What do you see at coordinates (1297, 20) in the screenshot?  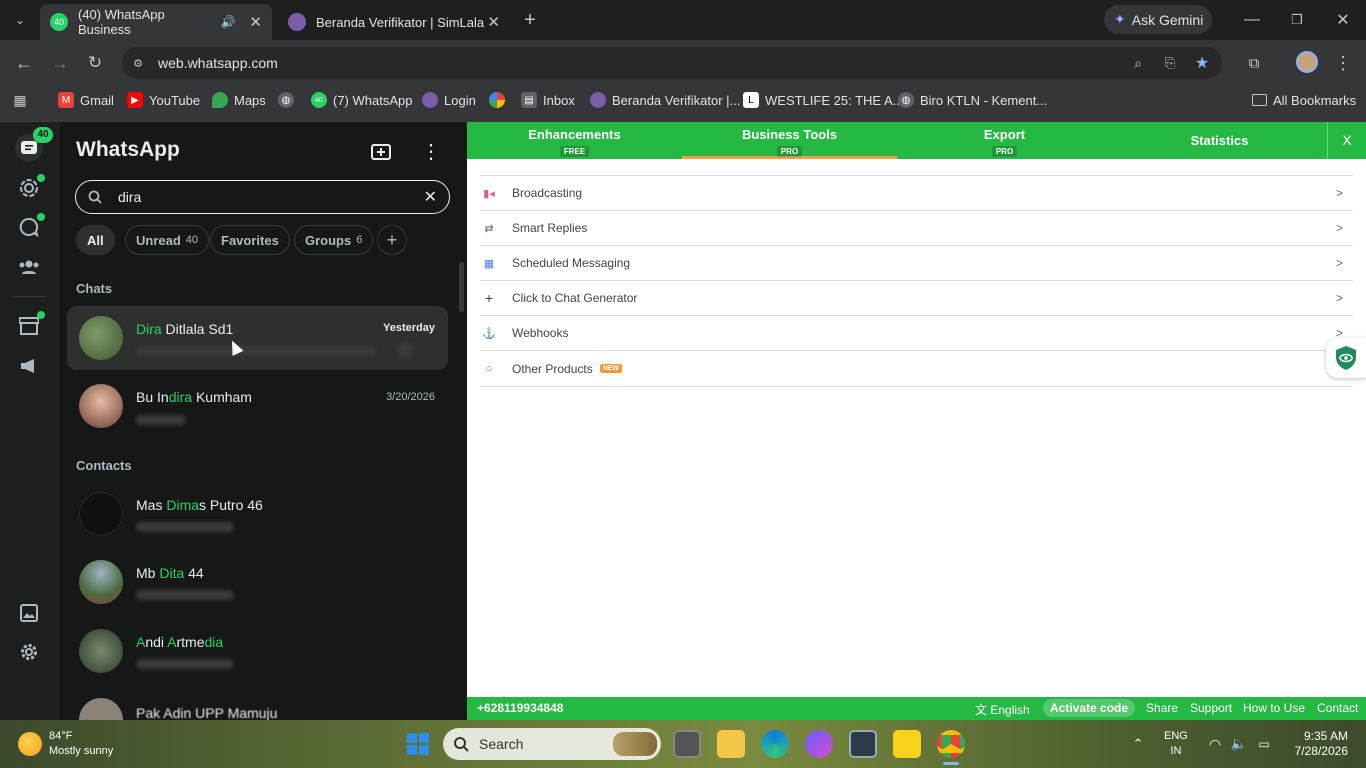 I see `restore-icon: ❐` at bounding box center [1297, 20].